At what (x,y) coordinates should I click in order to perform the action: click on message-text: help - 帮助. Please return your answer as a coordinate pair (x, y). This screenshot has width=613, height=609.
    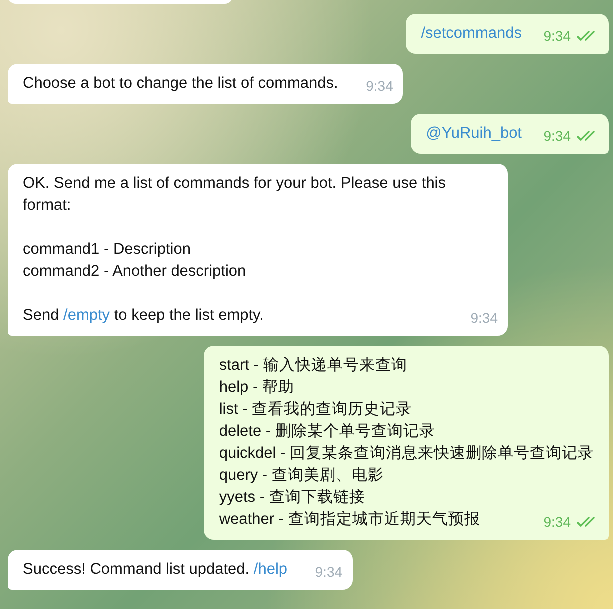
    Looking at the image, I should click on (256, 387).